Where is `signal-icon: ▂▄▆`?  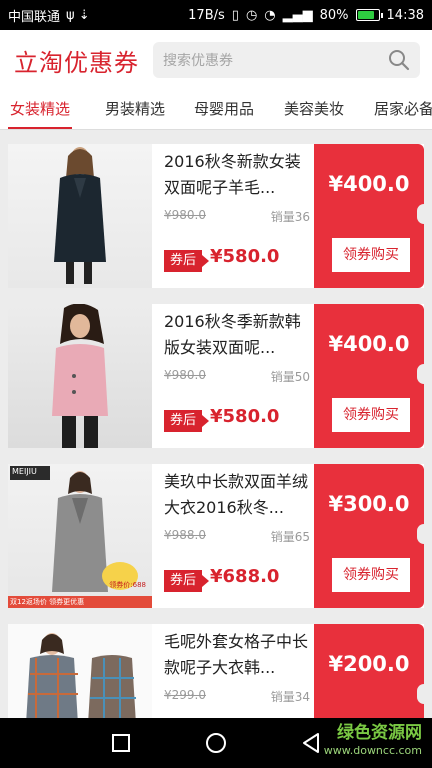 signal-icon: ▂▄▆ is located at coordinates (297, 15).